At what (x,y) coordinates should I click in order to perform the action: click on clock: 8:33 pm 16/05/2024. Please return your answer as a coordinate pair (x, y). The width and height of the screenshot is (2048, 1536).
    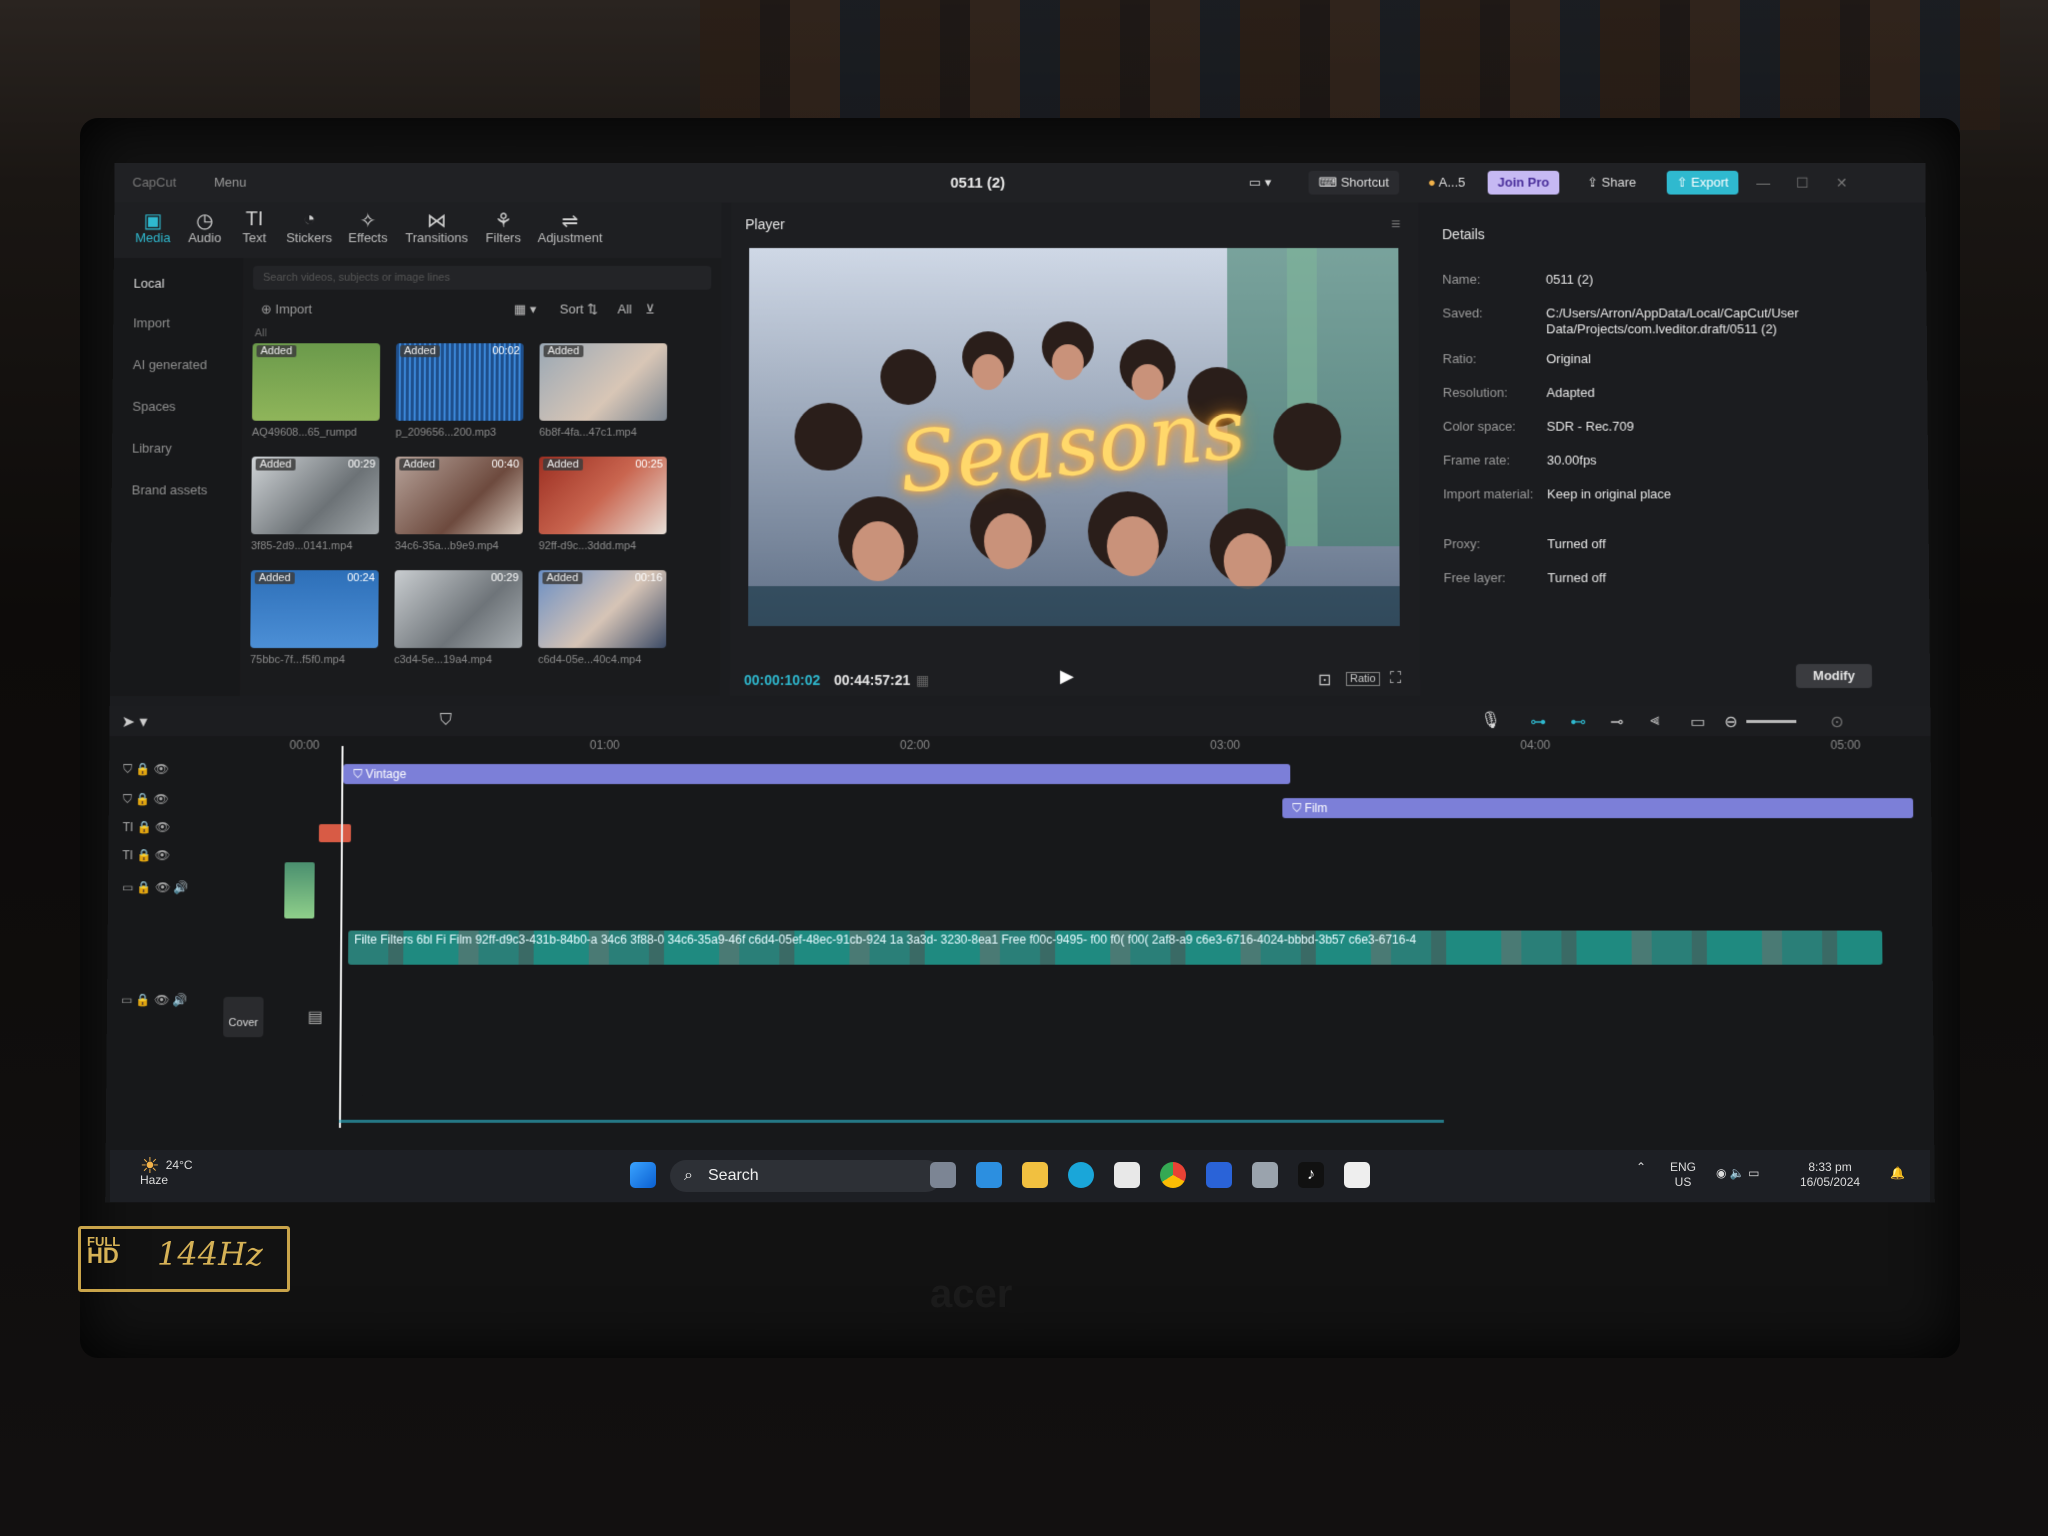
    Looking at the image, I should click on (1830, 1175).